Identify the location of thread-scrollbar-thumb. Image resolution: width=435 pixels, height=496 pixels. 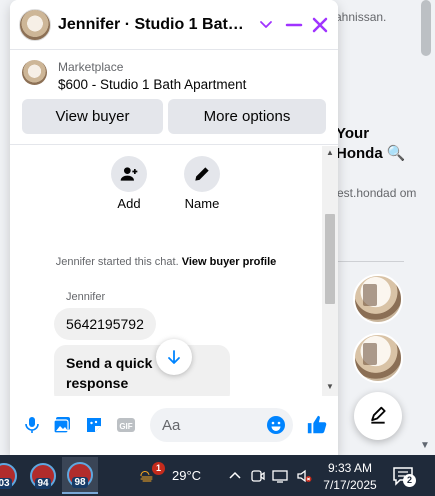
(330, 259).